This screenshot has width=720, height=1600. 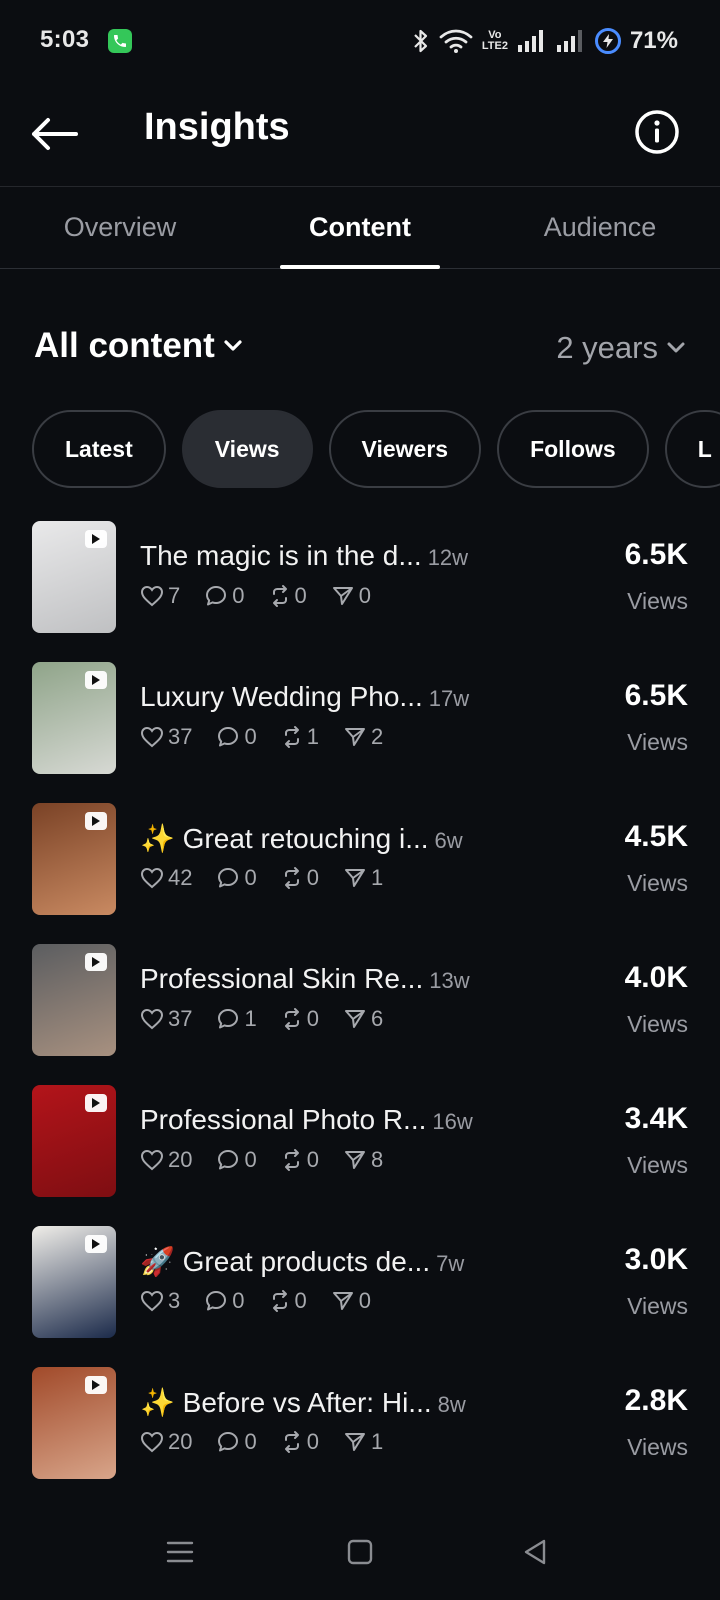 I want to click on insights-tabs: Overview Content Audience, so click(x=360, y=227).